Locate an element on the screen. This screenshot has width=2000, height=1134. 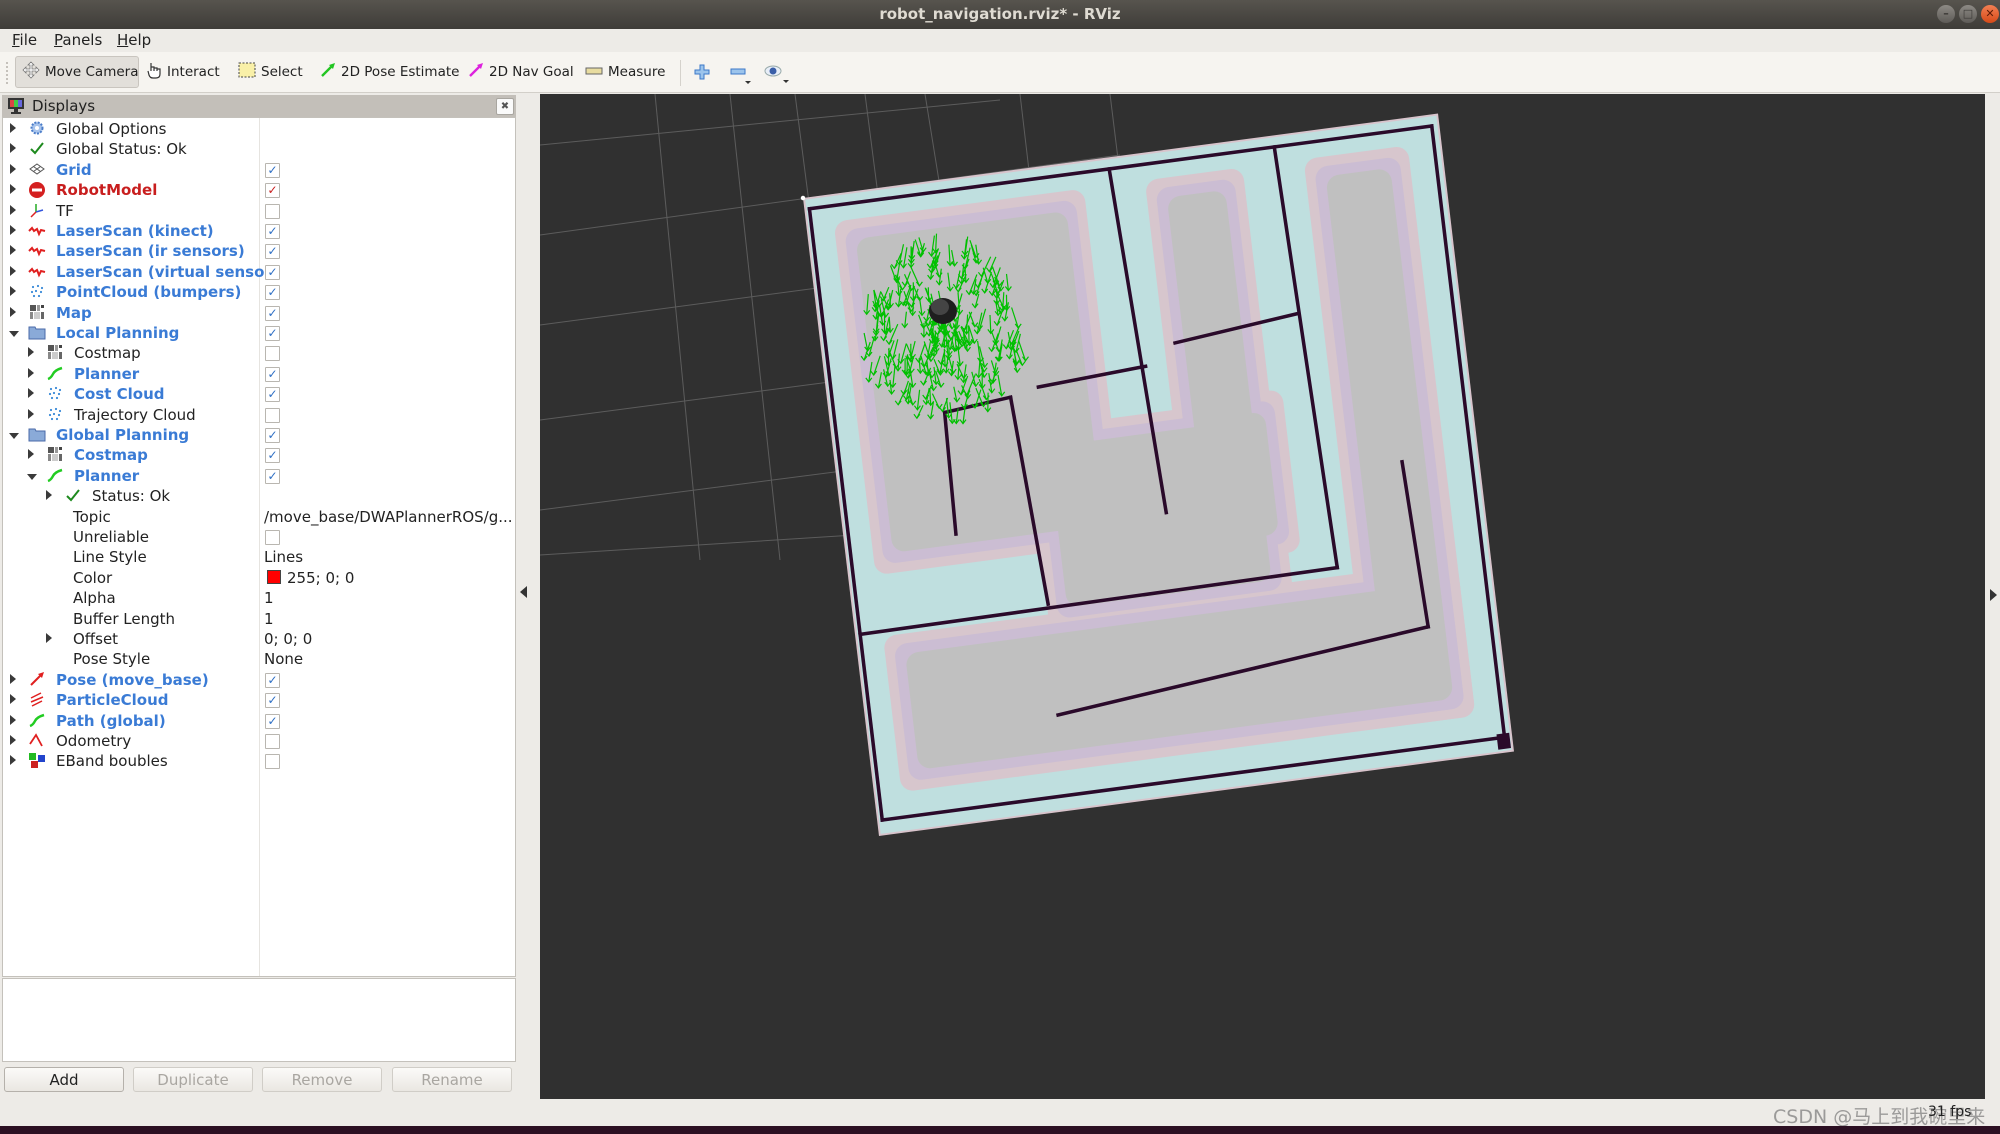
eye-icon is located at coordinates (777, 76).